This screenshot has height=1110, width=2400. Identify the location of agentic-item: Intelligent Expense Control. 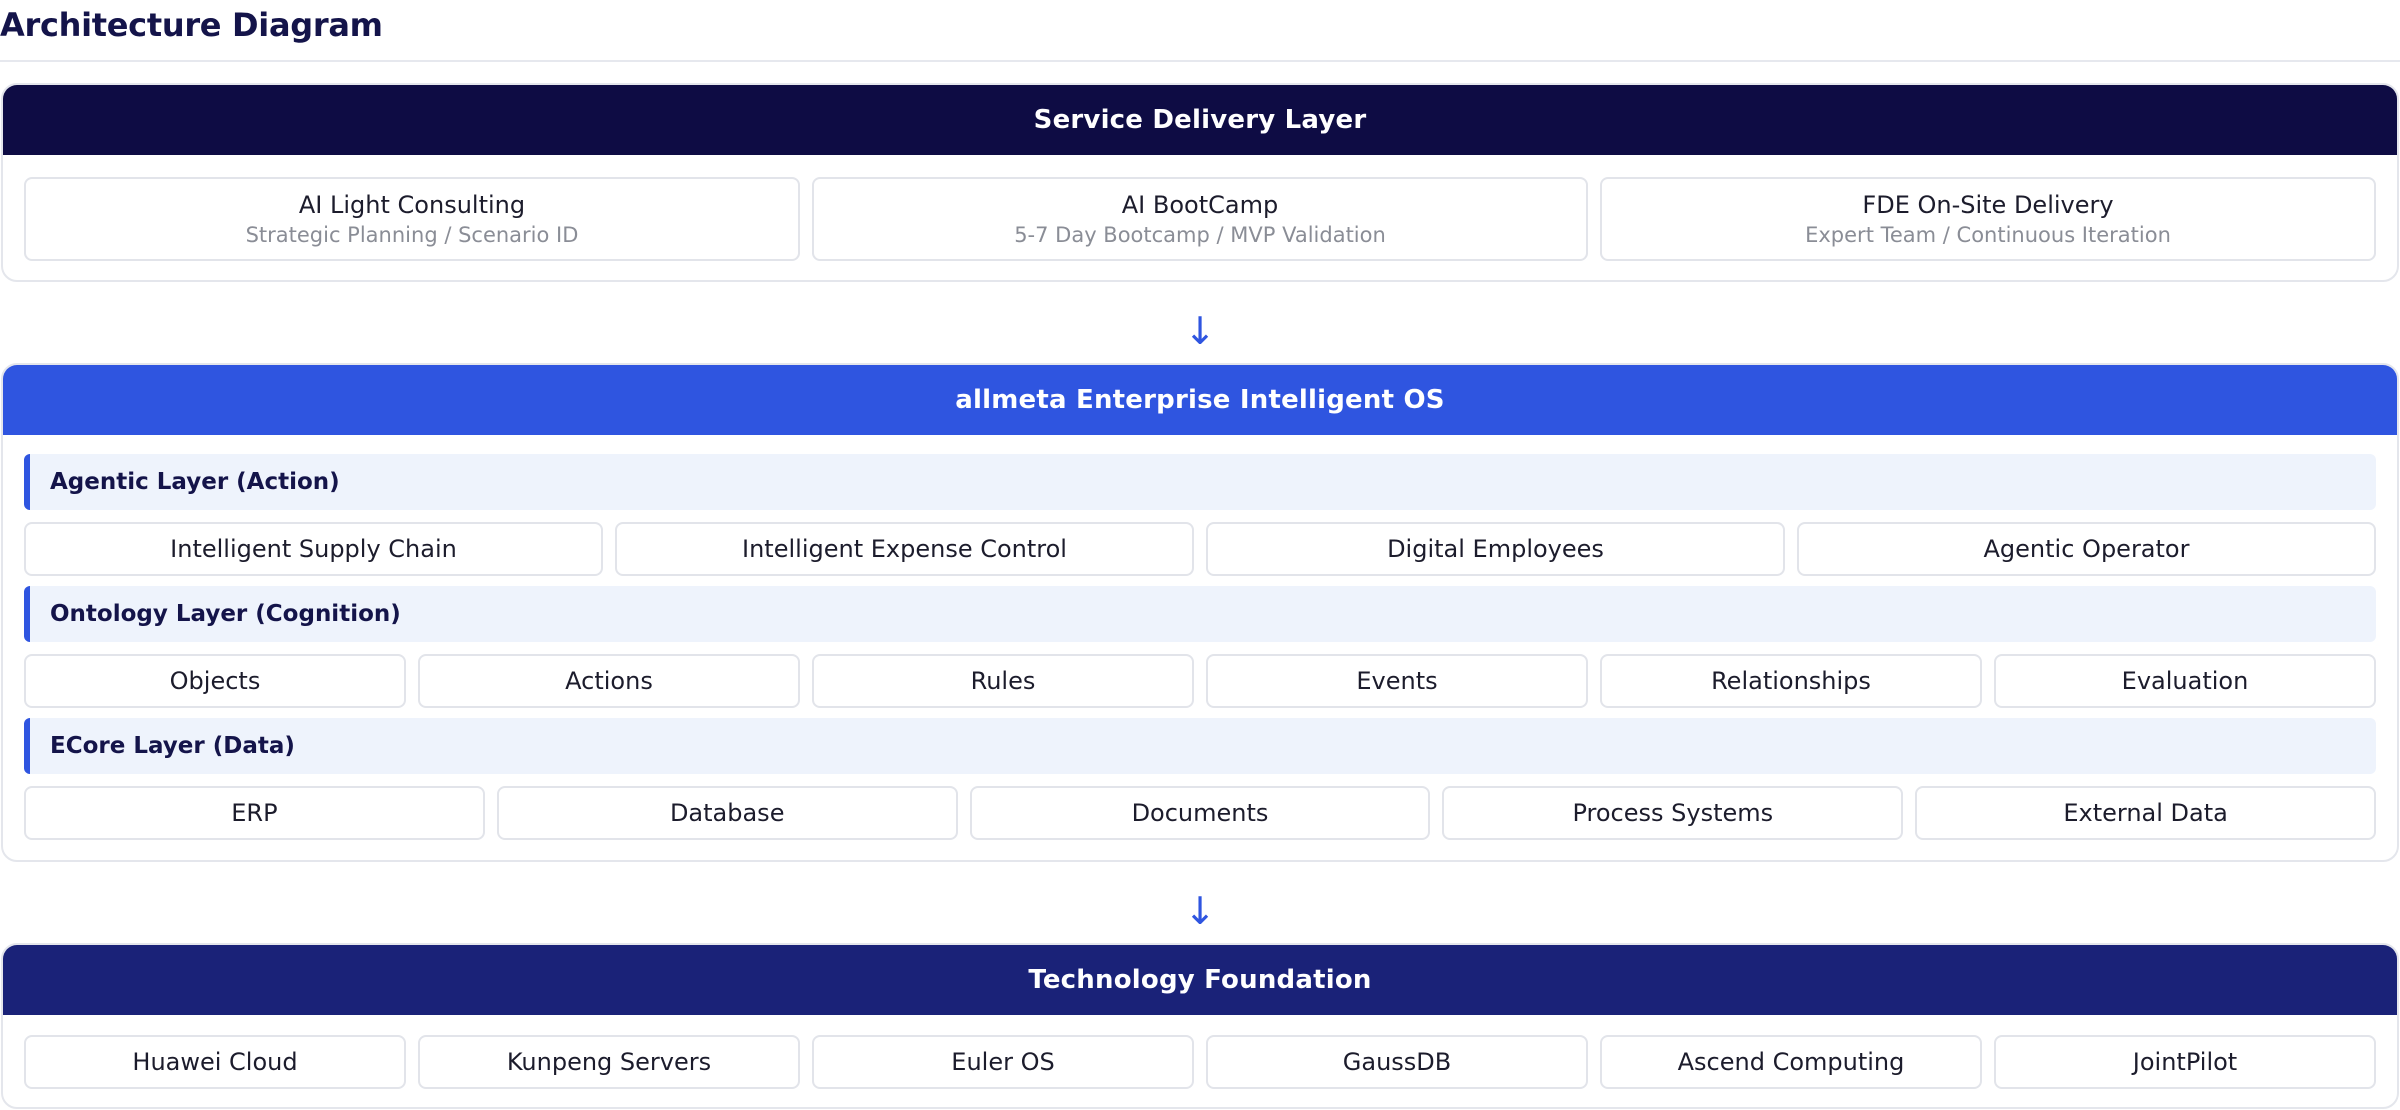
(904, 549).